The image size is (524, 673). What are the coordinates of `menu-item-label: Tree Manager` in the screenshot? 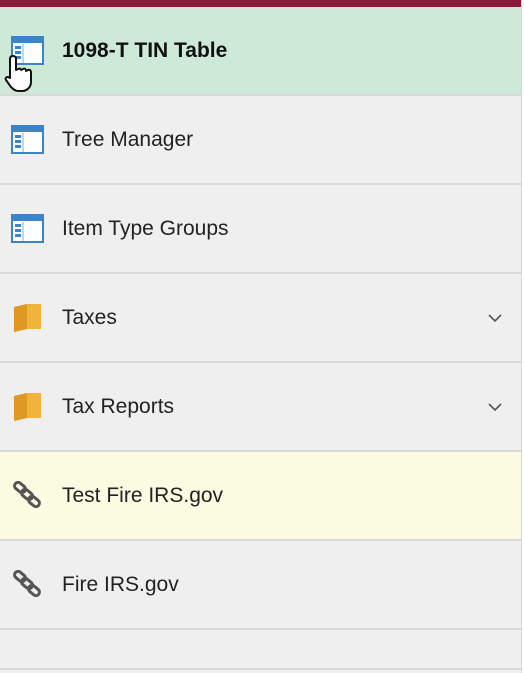 It's located at (128, 139).